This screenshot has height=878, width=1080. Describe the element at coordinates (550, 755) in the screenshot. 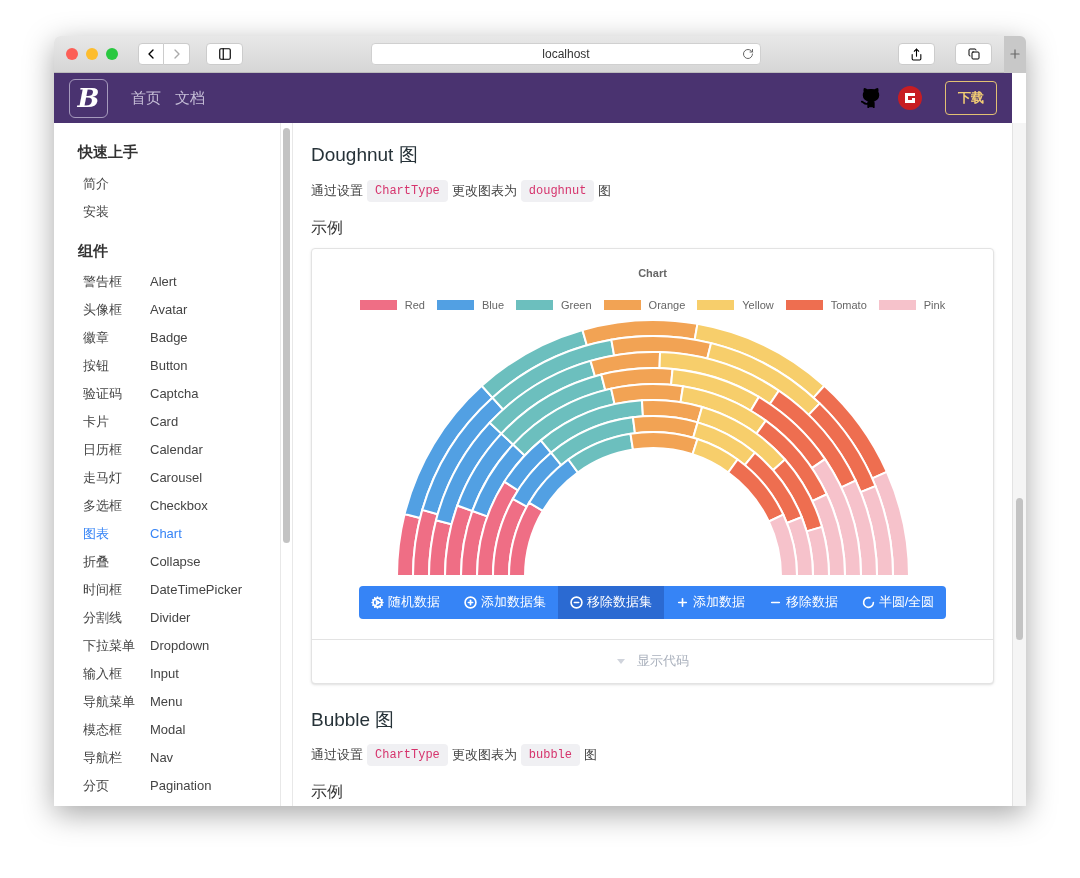

I see `code-tag: bubble` at that location.